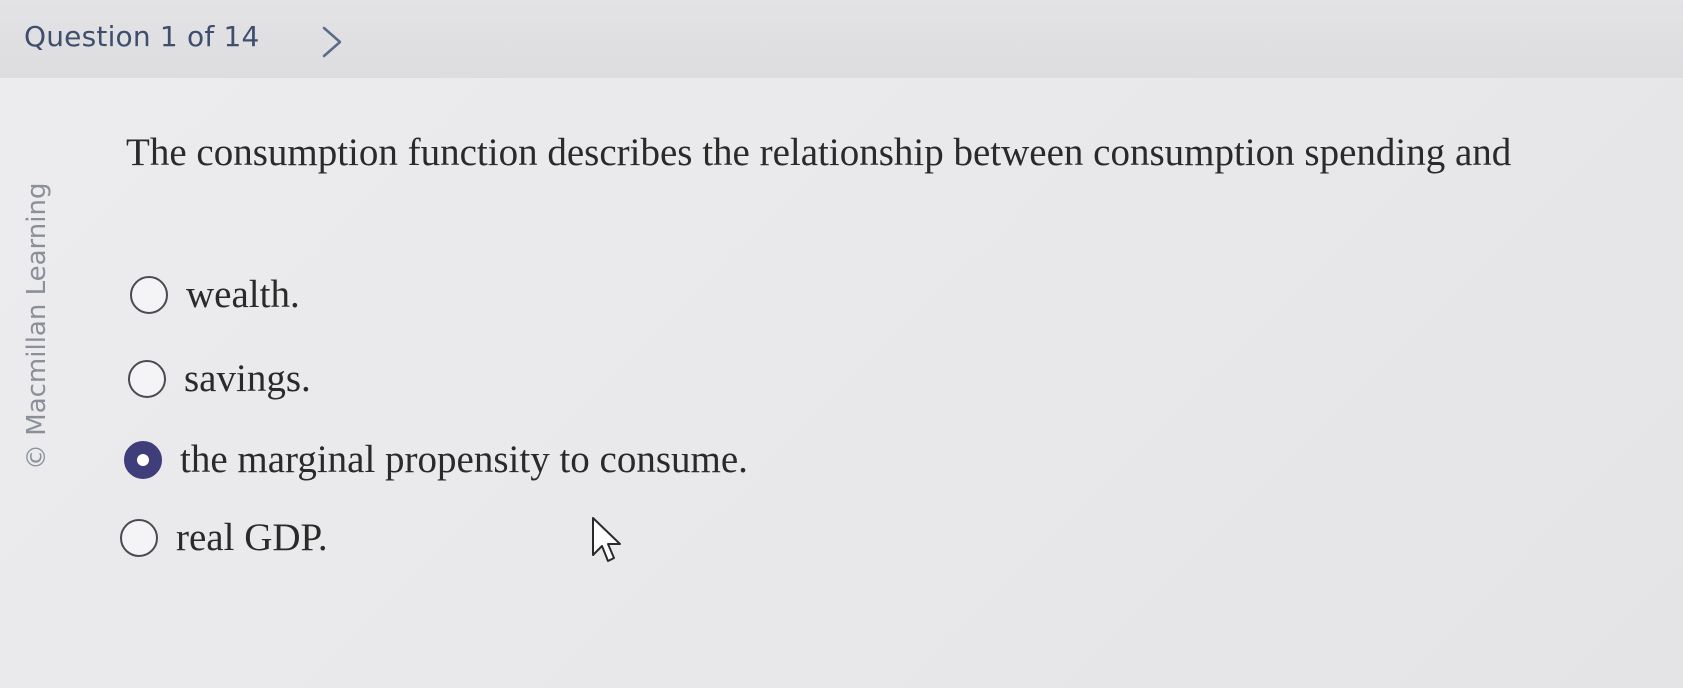 This screenshot has width=1683, height=688. What do you see at coordinates (332, 42) in the screenshot?
I see `chevron-right-icon` at bounding box center [332, 42].